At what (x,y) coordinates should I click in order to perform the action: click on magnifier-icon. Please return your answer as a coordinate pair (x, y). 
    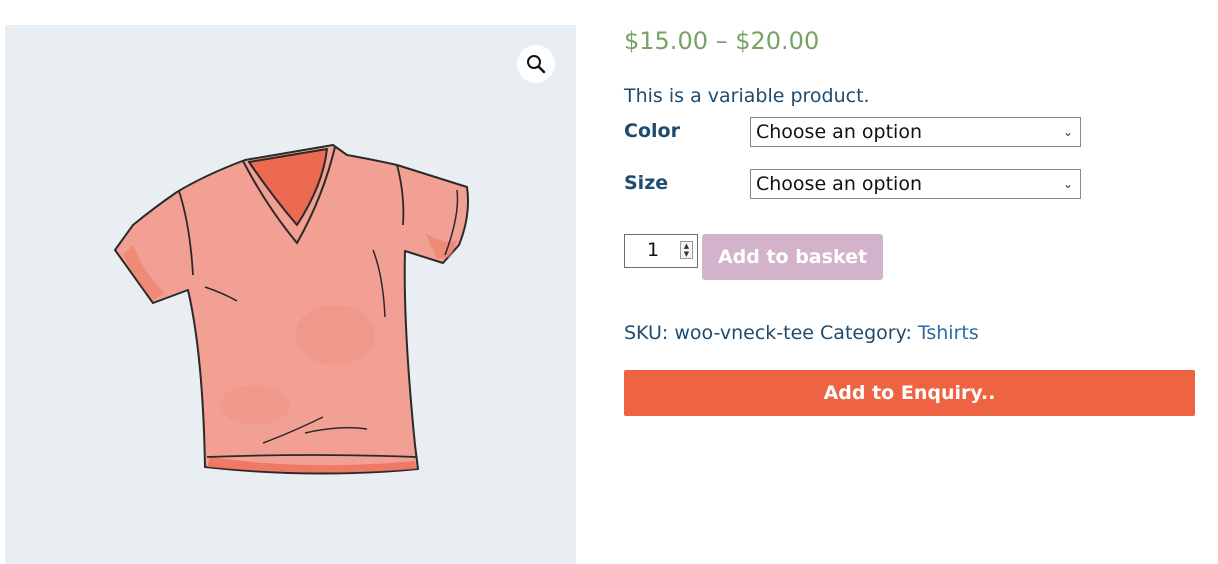
    Looking at the image, I should click on (536, 64).